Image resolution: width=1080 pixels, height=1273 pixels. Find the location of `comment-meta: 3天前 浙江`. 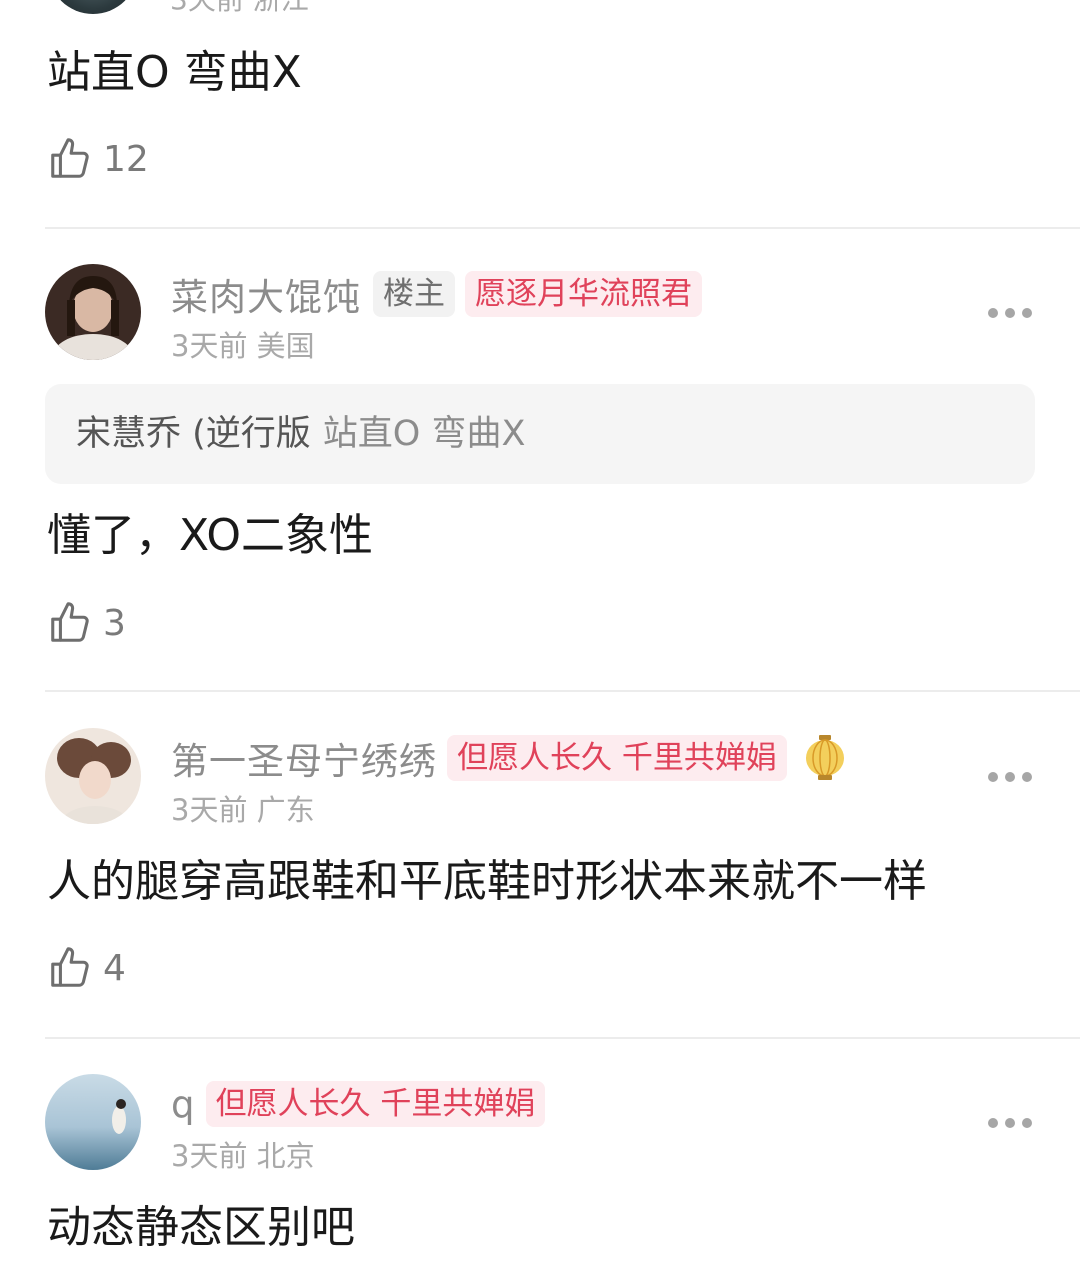

comment-meta: 3天前 浙江 is located at coordinates (239, 8).